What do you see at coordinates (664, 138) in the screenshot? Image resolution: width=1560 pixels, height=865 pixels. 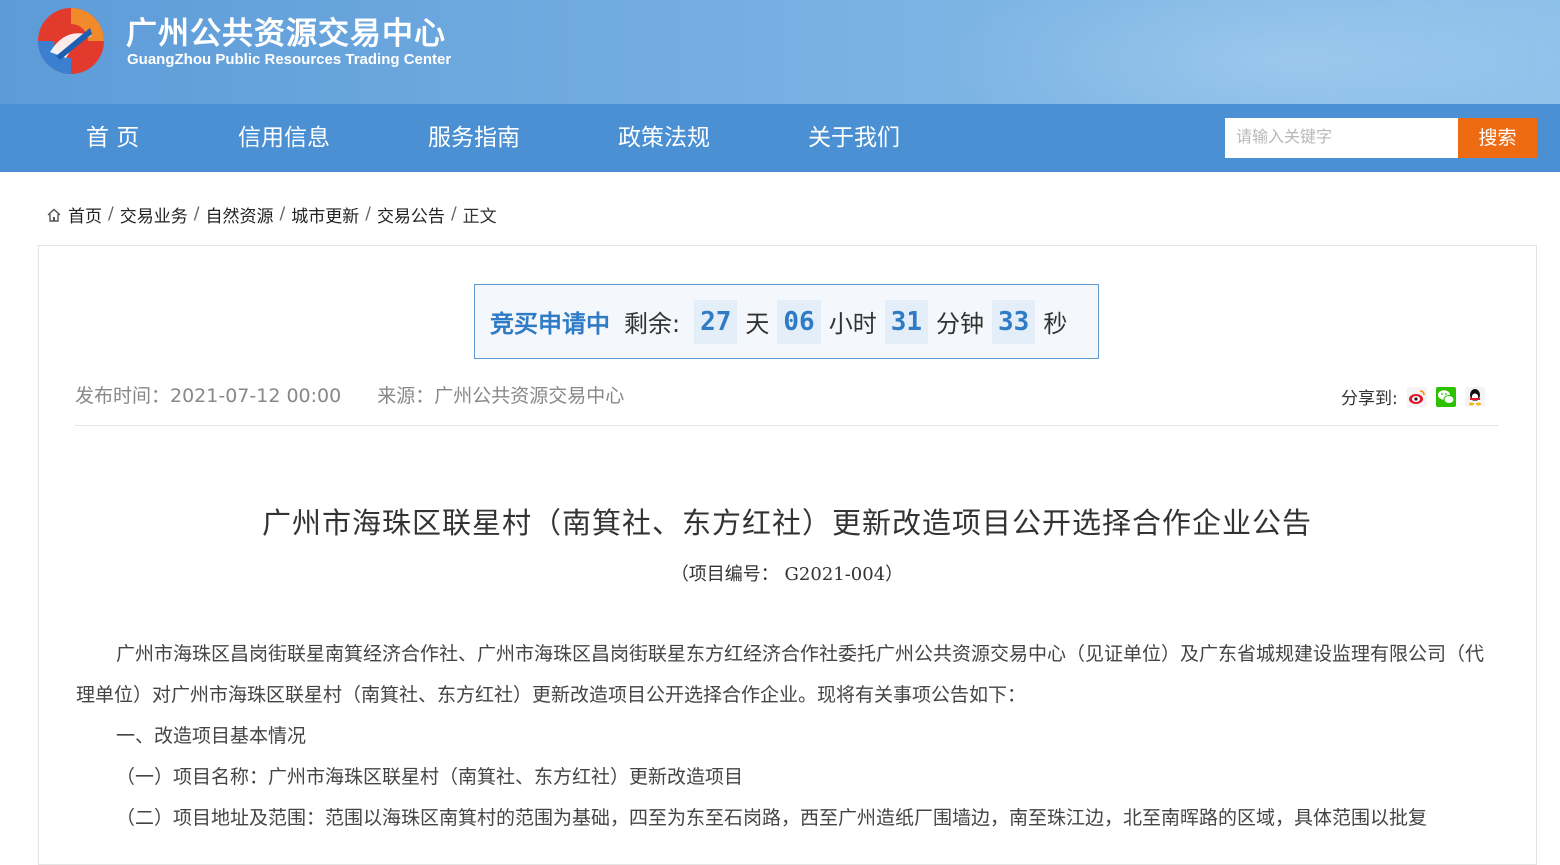 I see `nav-item-policy: 政策法规` at bounding box center [664, 138].